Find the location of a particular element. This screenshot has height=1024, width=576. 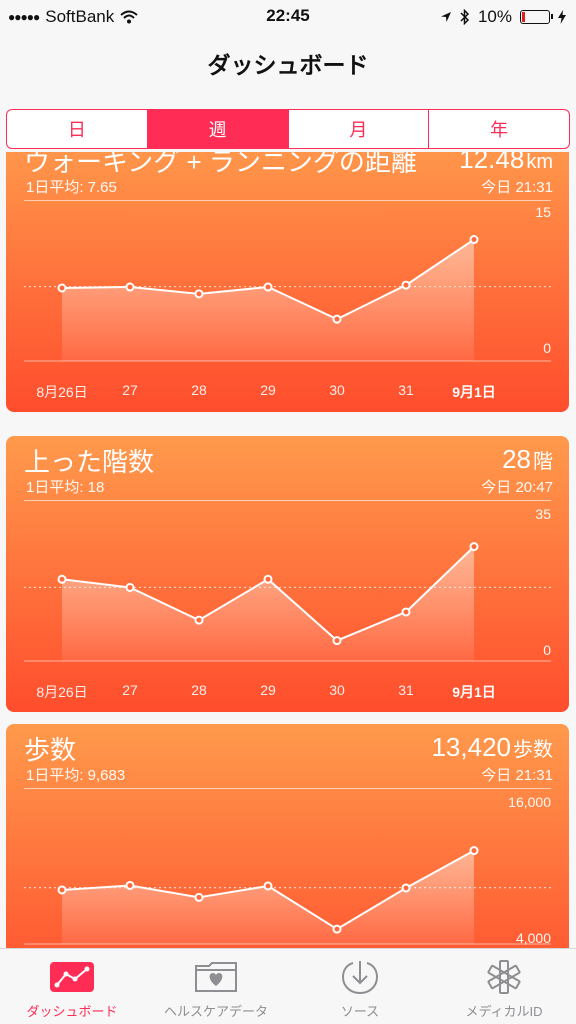

tab-bar: ダッシュボード ヘルスケアデータ ソース メディカルID is located at coordinates (288, 986).